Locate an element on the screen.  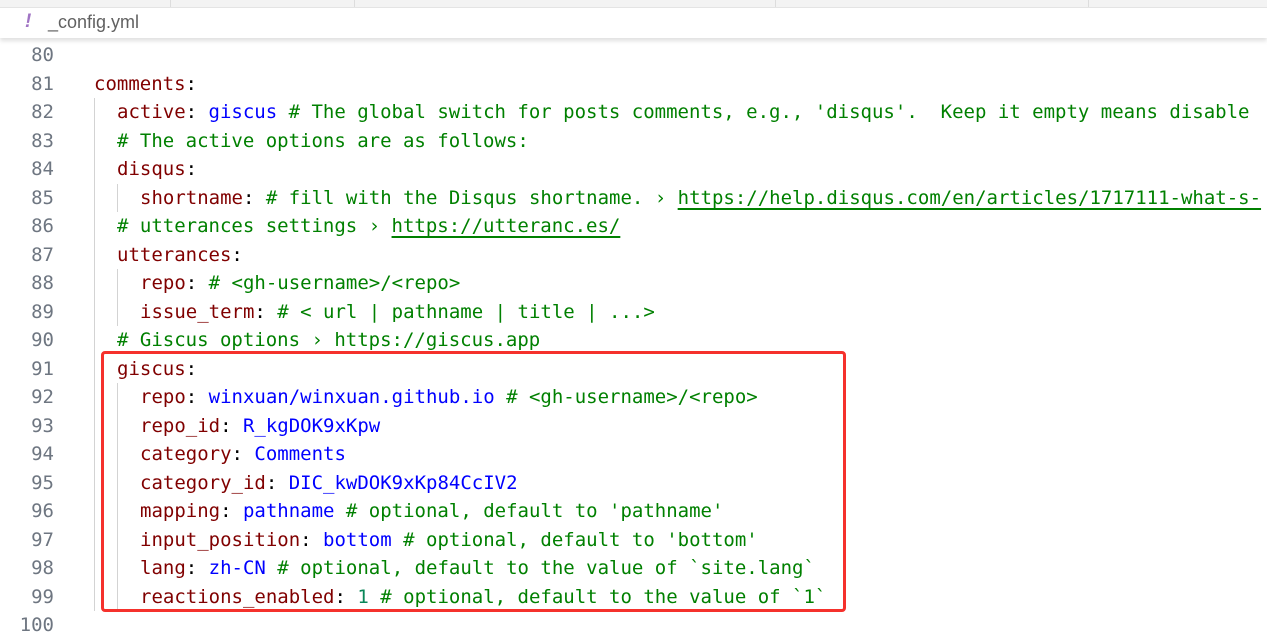
line-number: 95 is located at coordinates (42, 482).